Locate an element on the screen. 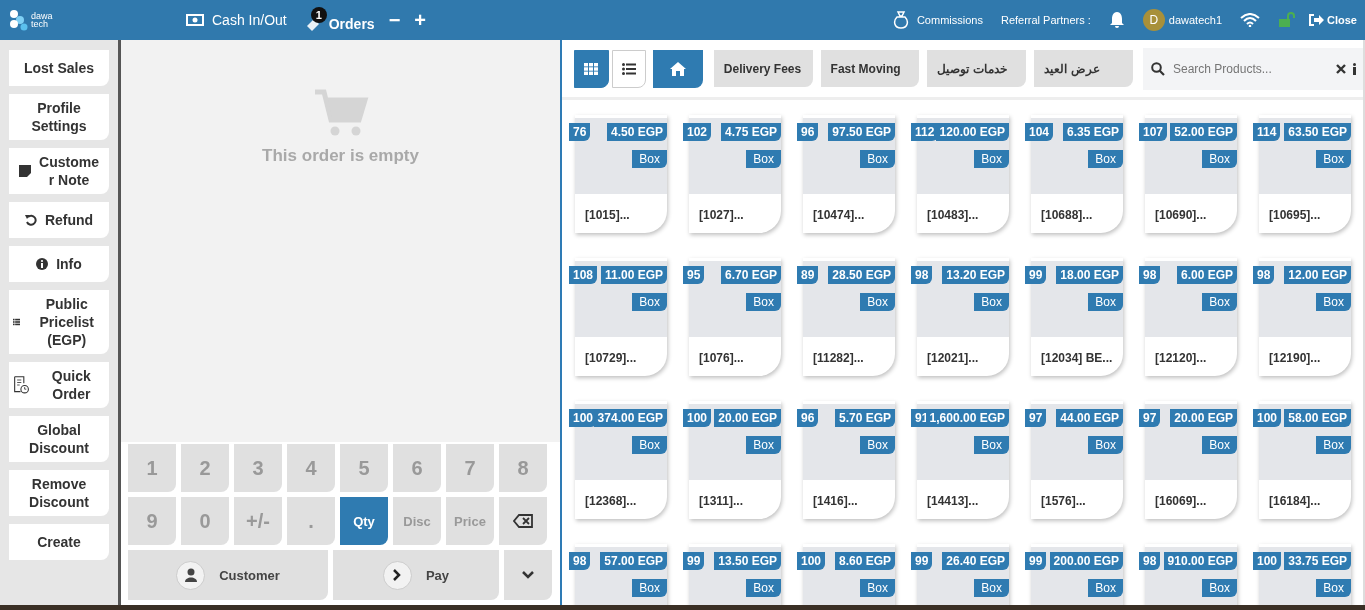  price-badge: 6.70 EGP is located at coordinates (750, 275).